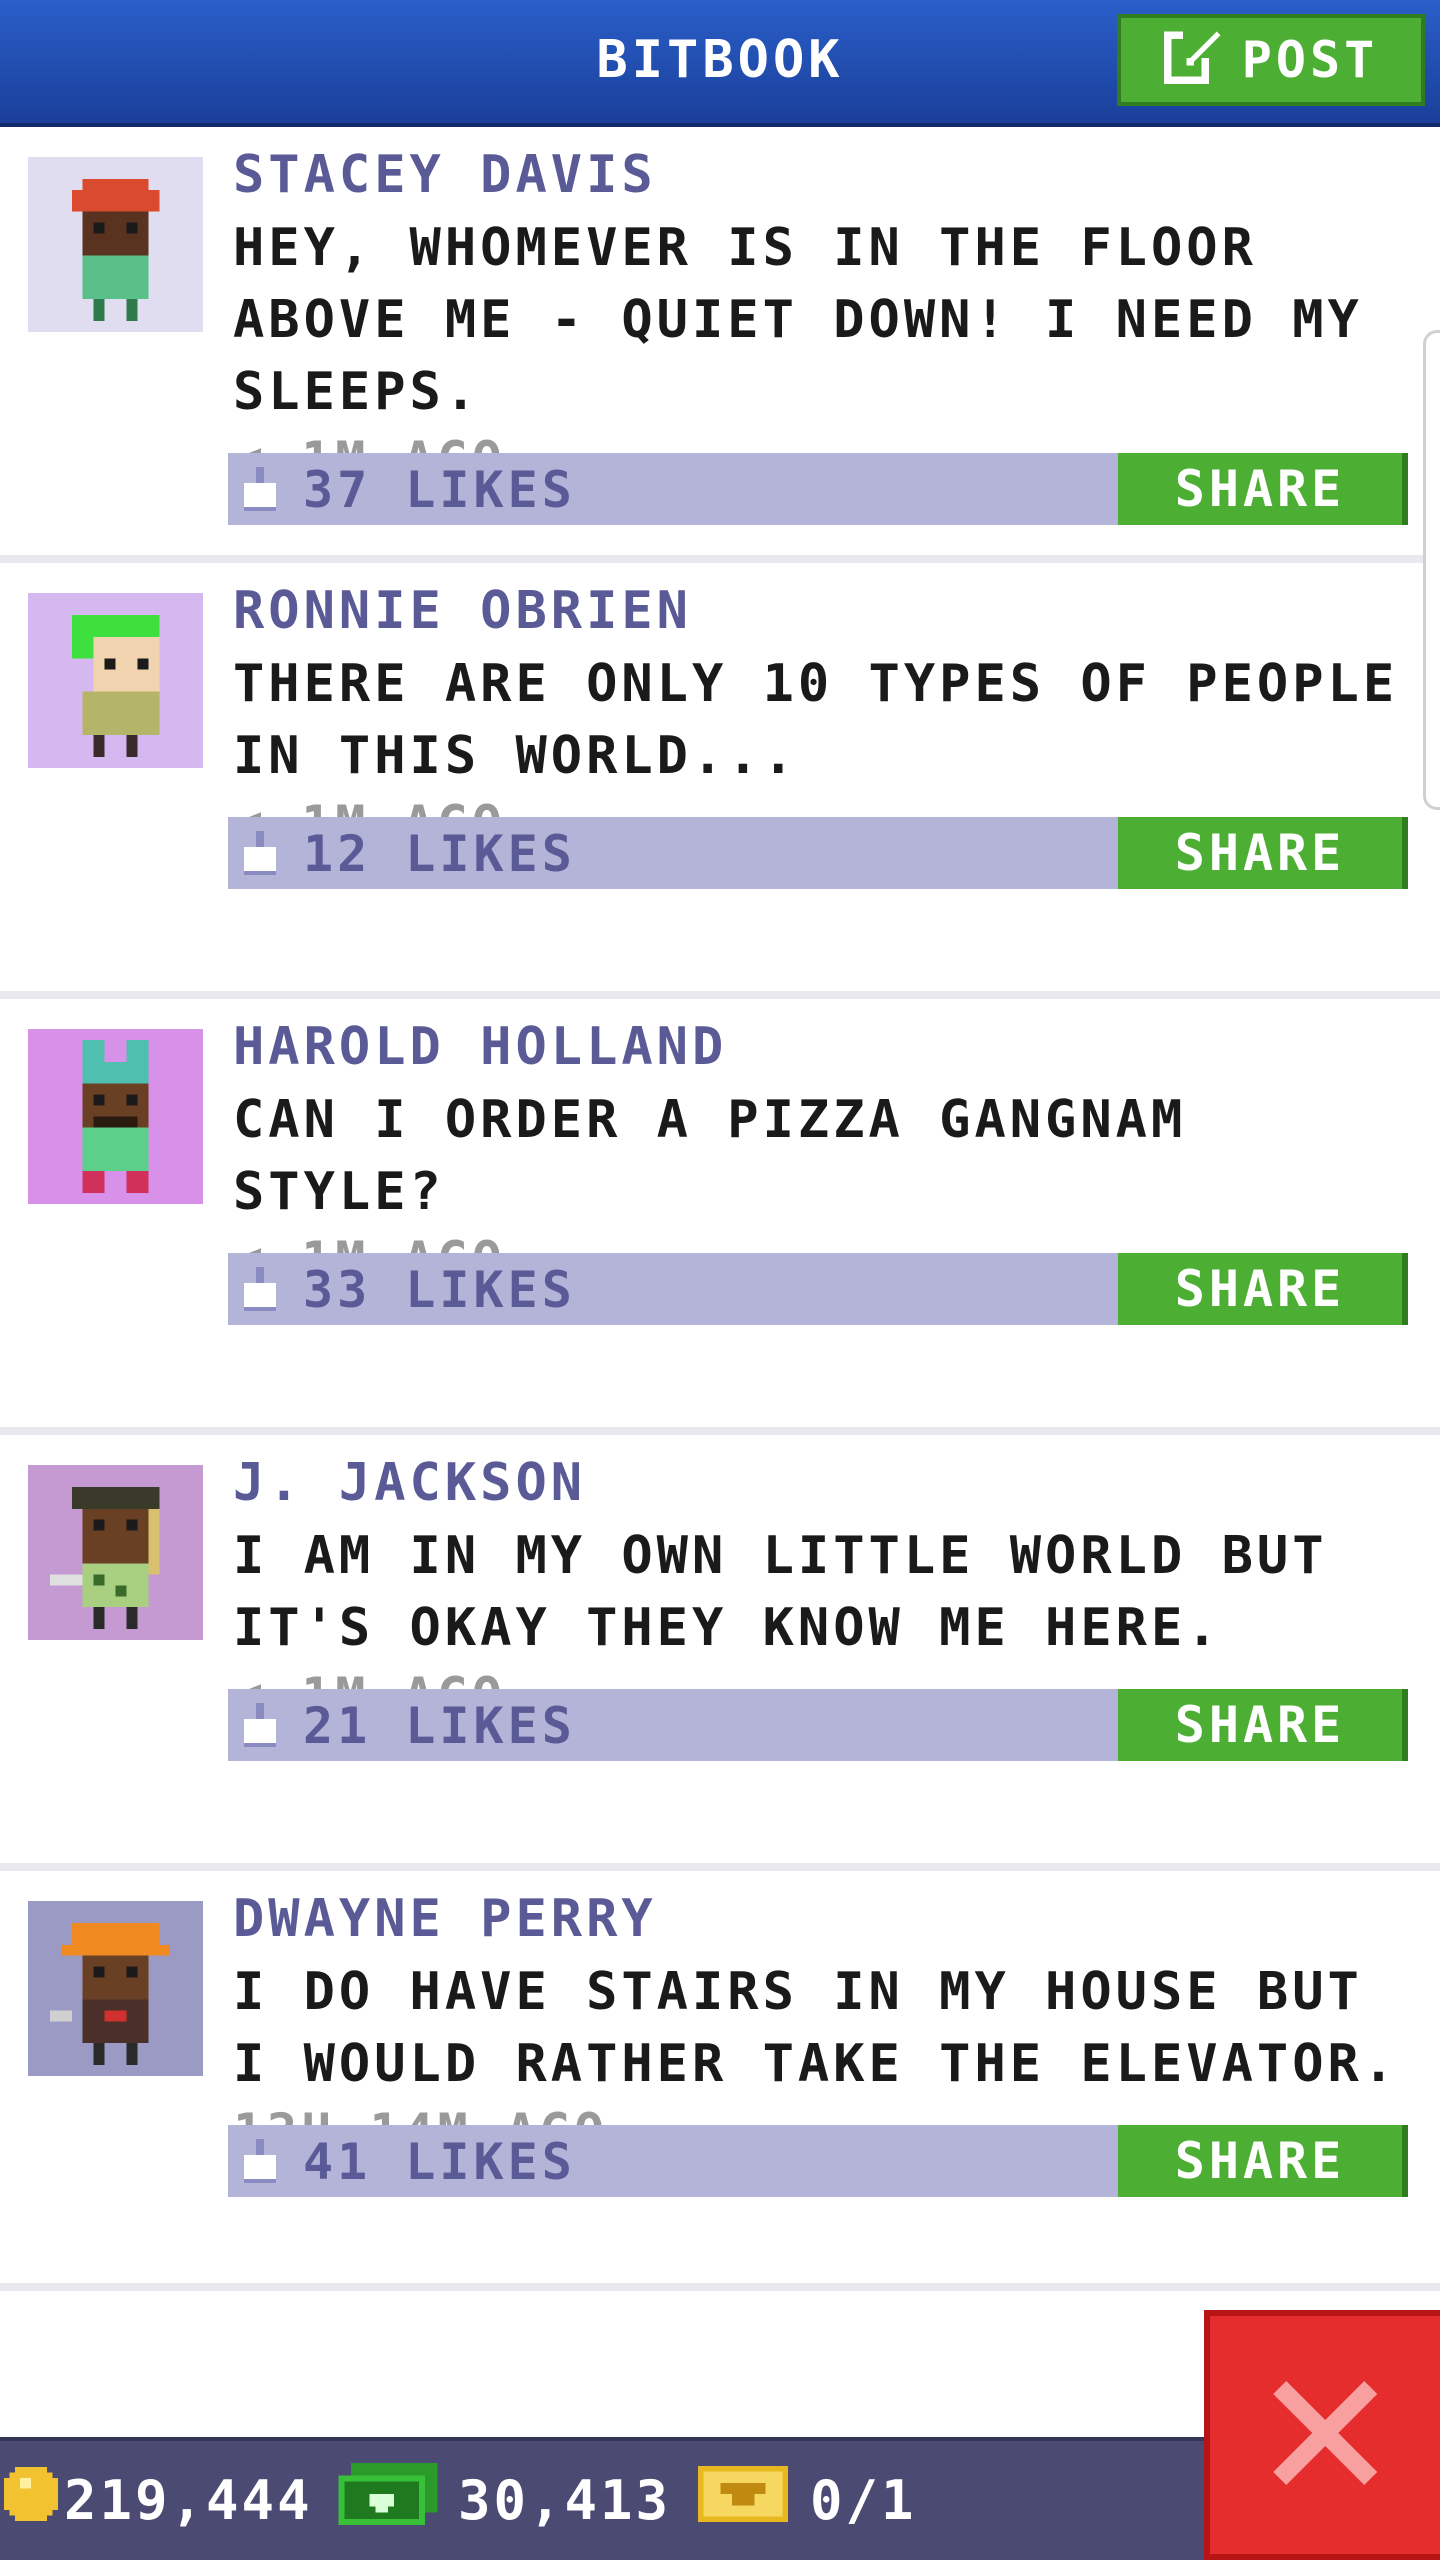  Describe the element at coordinates (710, 1156) in the screenshot. I see `post-message: CAN I ORDER A PIZZA GANGNAM STYLE?` at that location.